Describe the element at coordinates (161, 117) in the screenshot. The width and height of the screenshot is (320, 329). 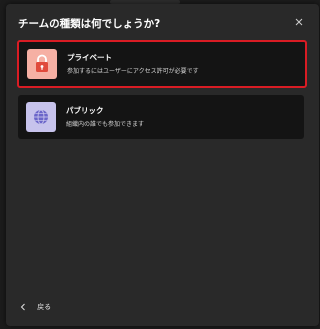
I see `option-public: パブリック 組織内の誰でも参加できます` at that location.